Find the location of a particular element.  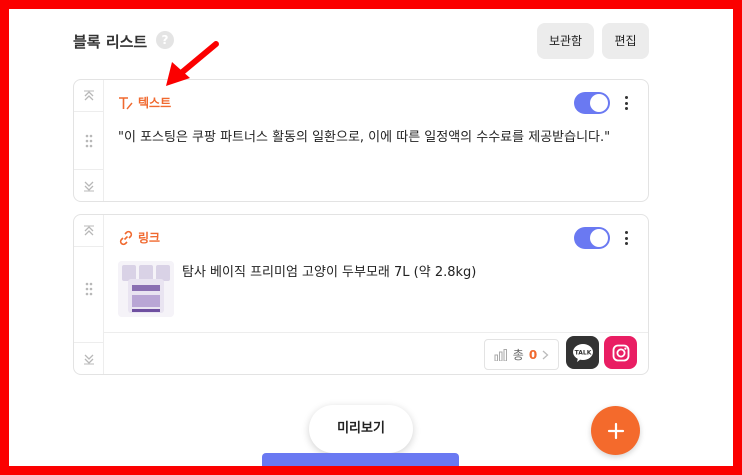

kakao-talk-share-button: TALK is located at coordinates (582, 352).